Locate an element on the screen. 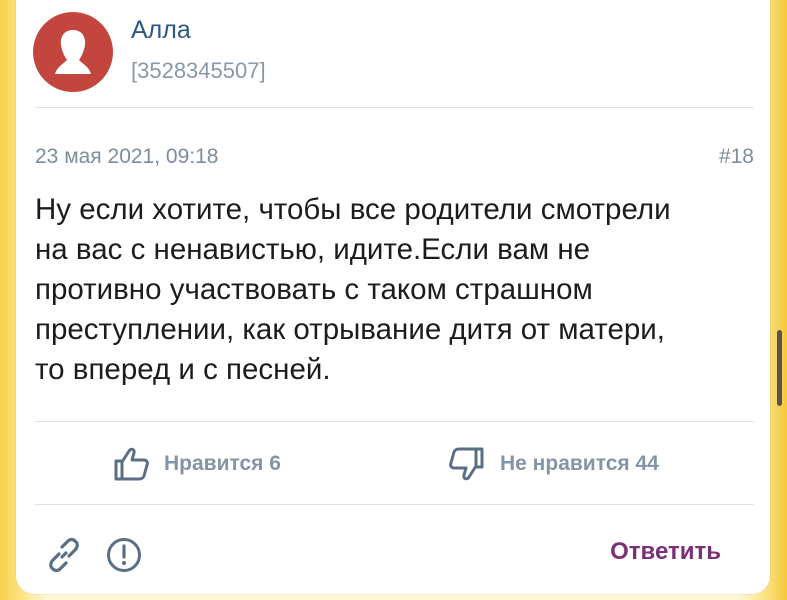  comment-number: #18 is located at coordinates (736, 156).